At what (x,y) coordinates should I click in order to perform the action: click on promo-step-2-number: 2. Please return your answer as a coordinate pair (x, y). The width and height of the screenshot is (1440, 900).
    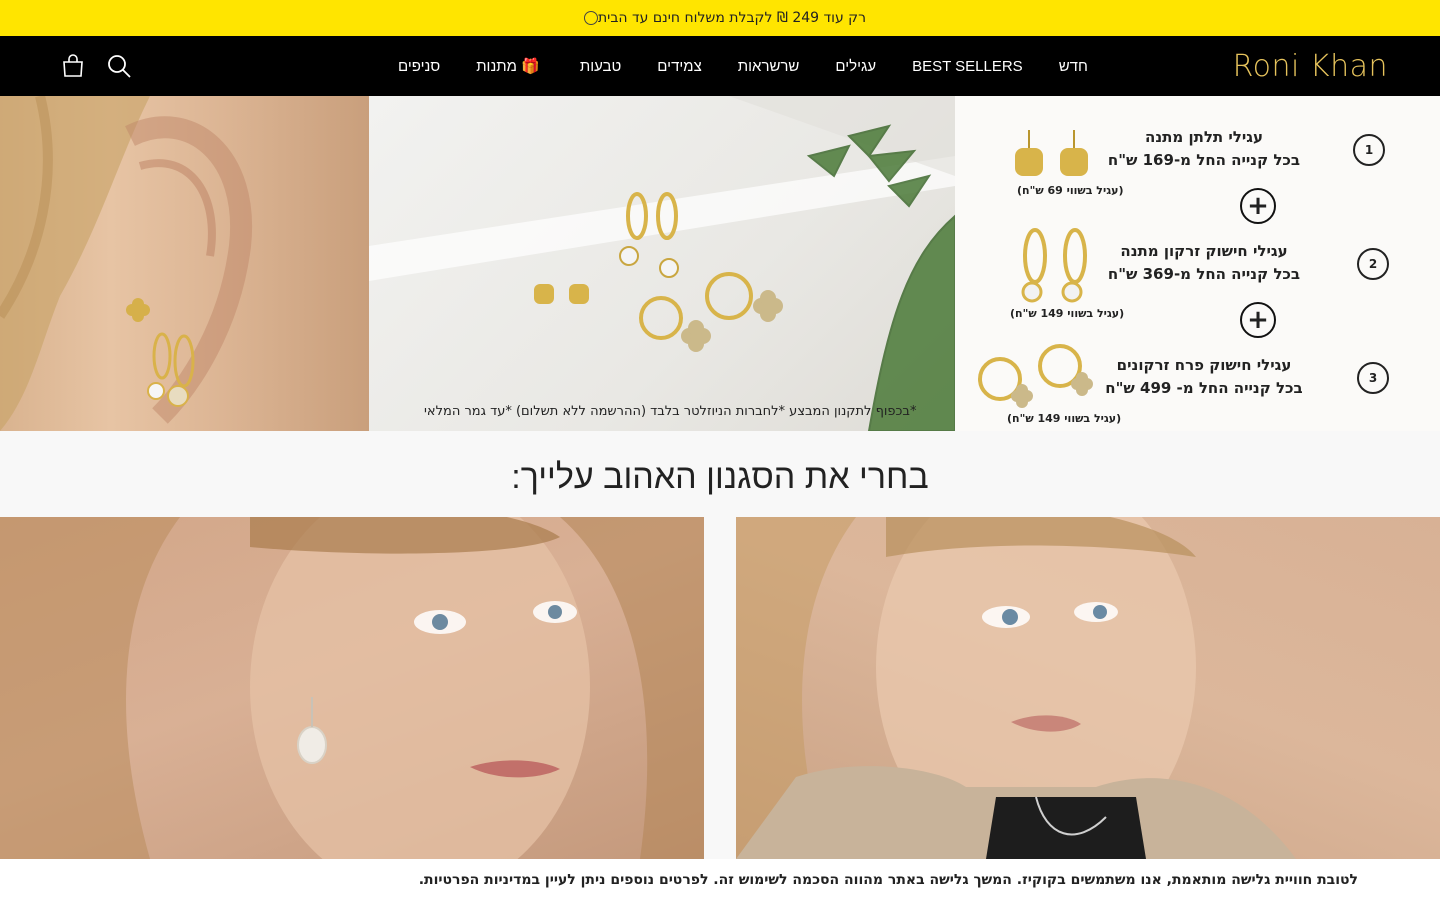
    Looking at the image, I should click on (1373, 264).